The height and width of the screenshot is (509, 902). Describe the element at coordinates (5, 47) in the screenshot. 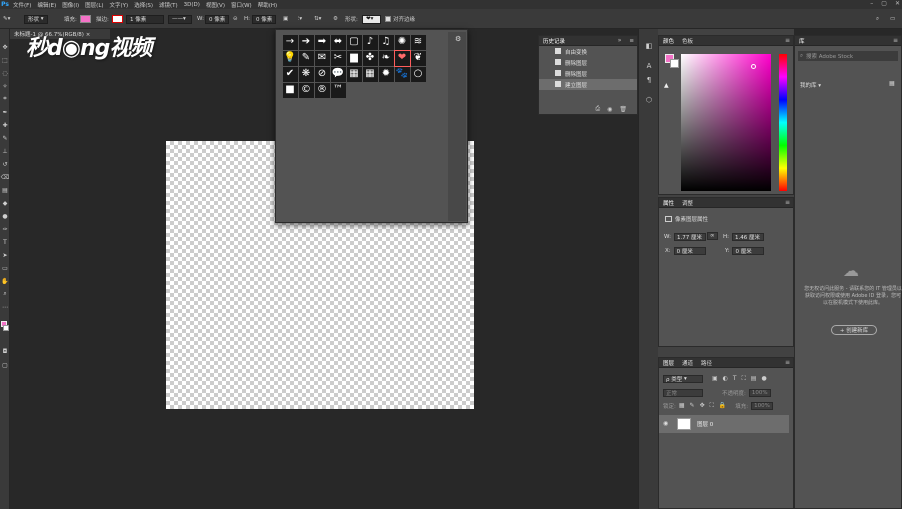

I see `move-tool-icon: ✥` at that location.